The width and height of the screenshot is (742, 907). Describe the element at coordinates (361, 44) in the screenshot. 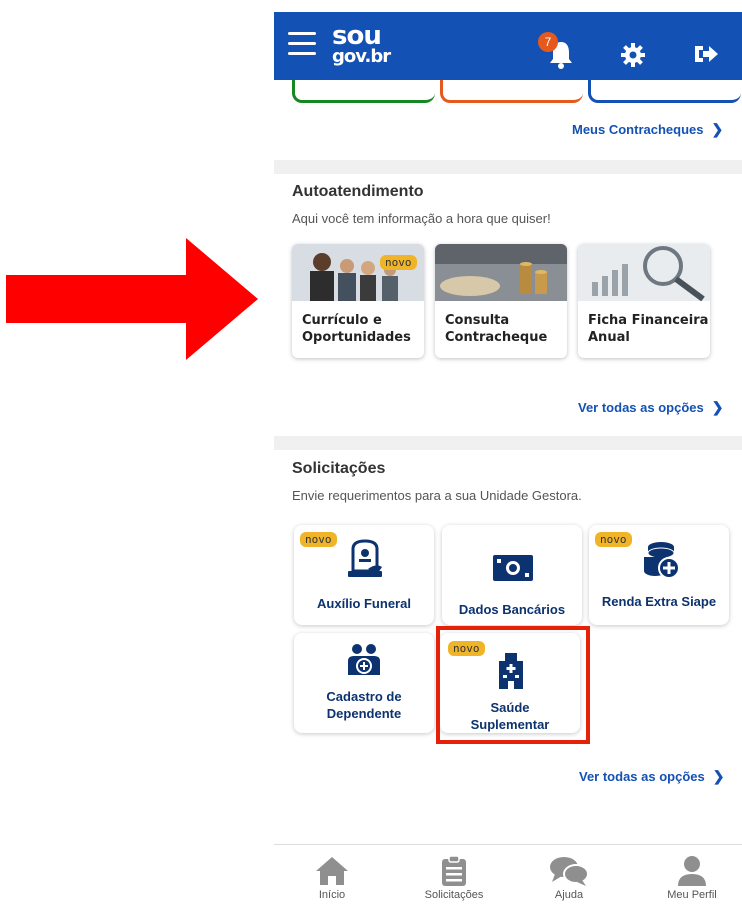

I see `sou-govbr-logo: sou gov.br` at that location.